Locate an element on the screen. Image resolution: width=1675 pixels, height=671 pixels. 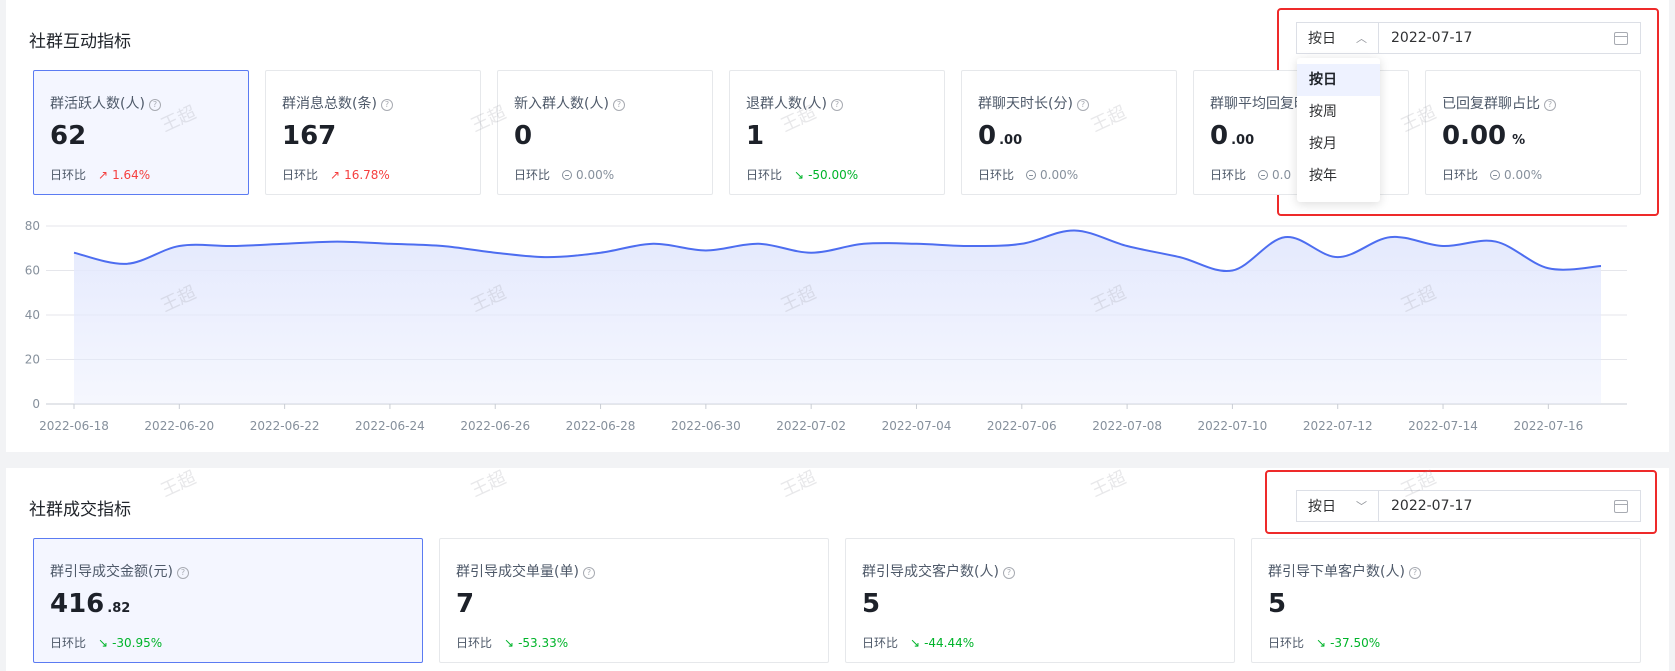
metric-ratio-value: ↘ -44.44% is located at coordinates (942, 643).